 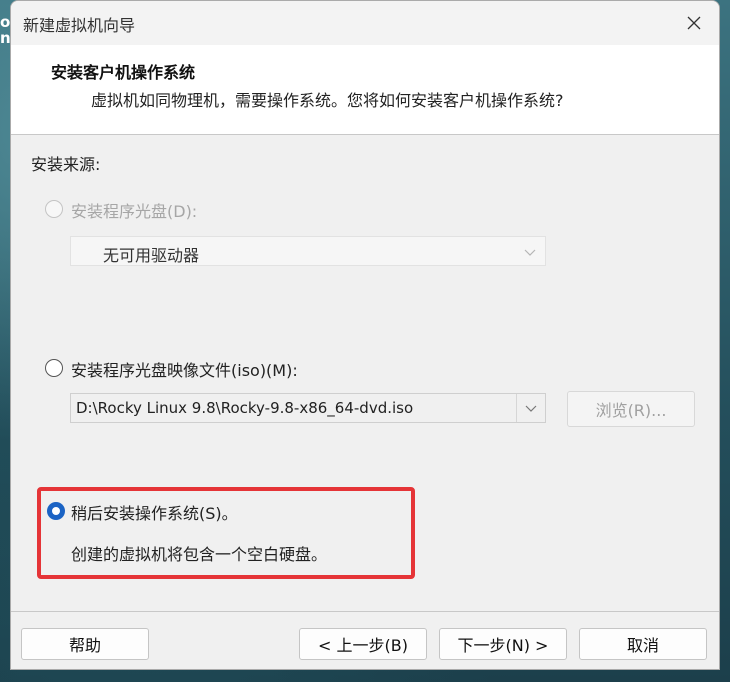 What do you see at coordinates (123, 72) in the screenshot?
I see `page-title: 安装客户机操作系统` at bounding box center [123, 72].